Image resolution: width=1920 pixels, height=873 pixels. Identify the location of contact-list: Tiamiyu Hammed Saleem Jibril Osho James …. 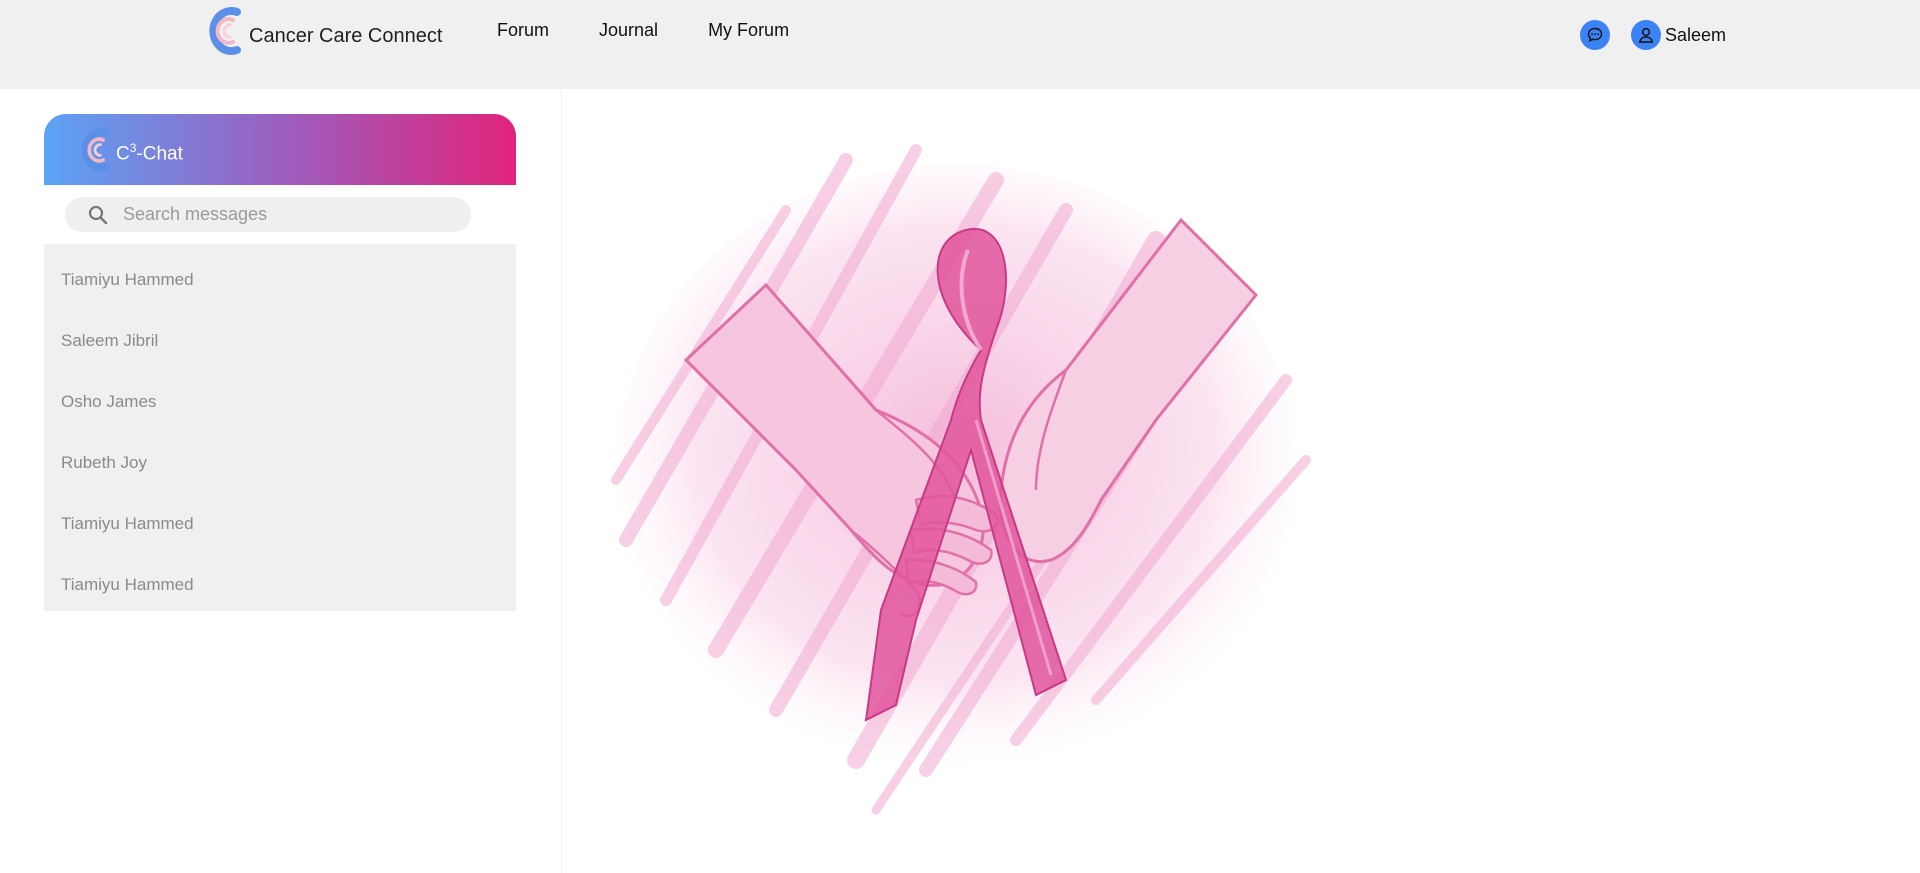
(280, 427).